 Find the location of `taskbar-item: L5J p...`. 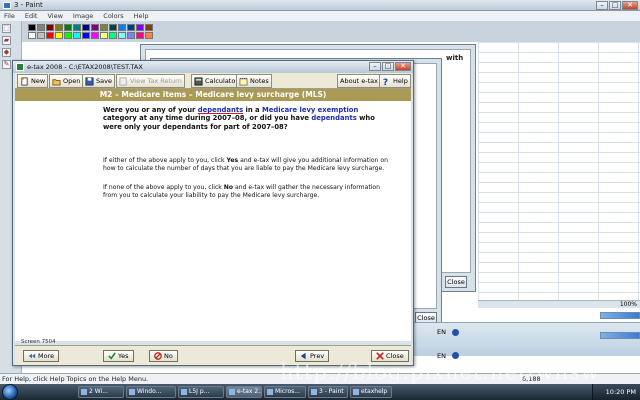

taskbar-item: L5J p... is located at coordinates (201, 392).